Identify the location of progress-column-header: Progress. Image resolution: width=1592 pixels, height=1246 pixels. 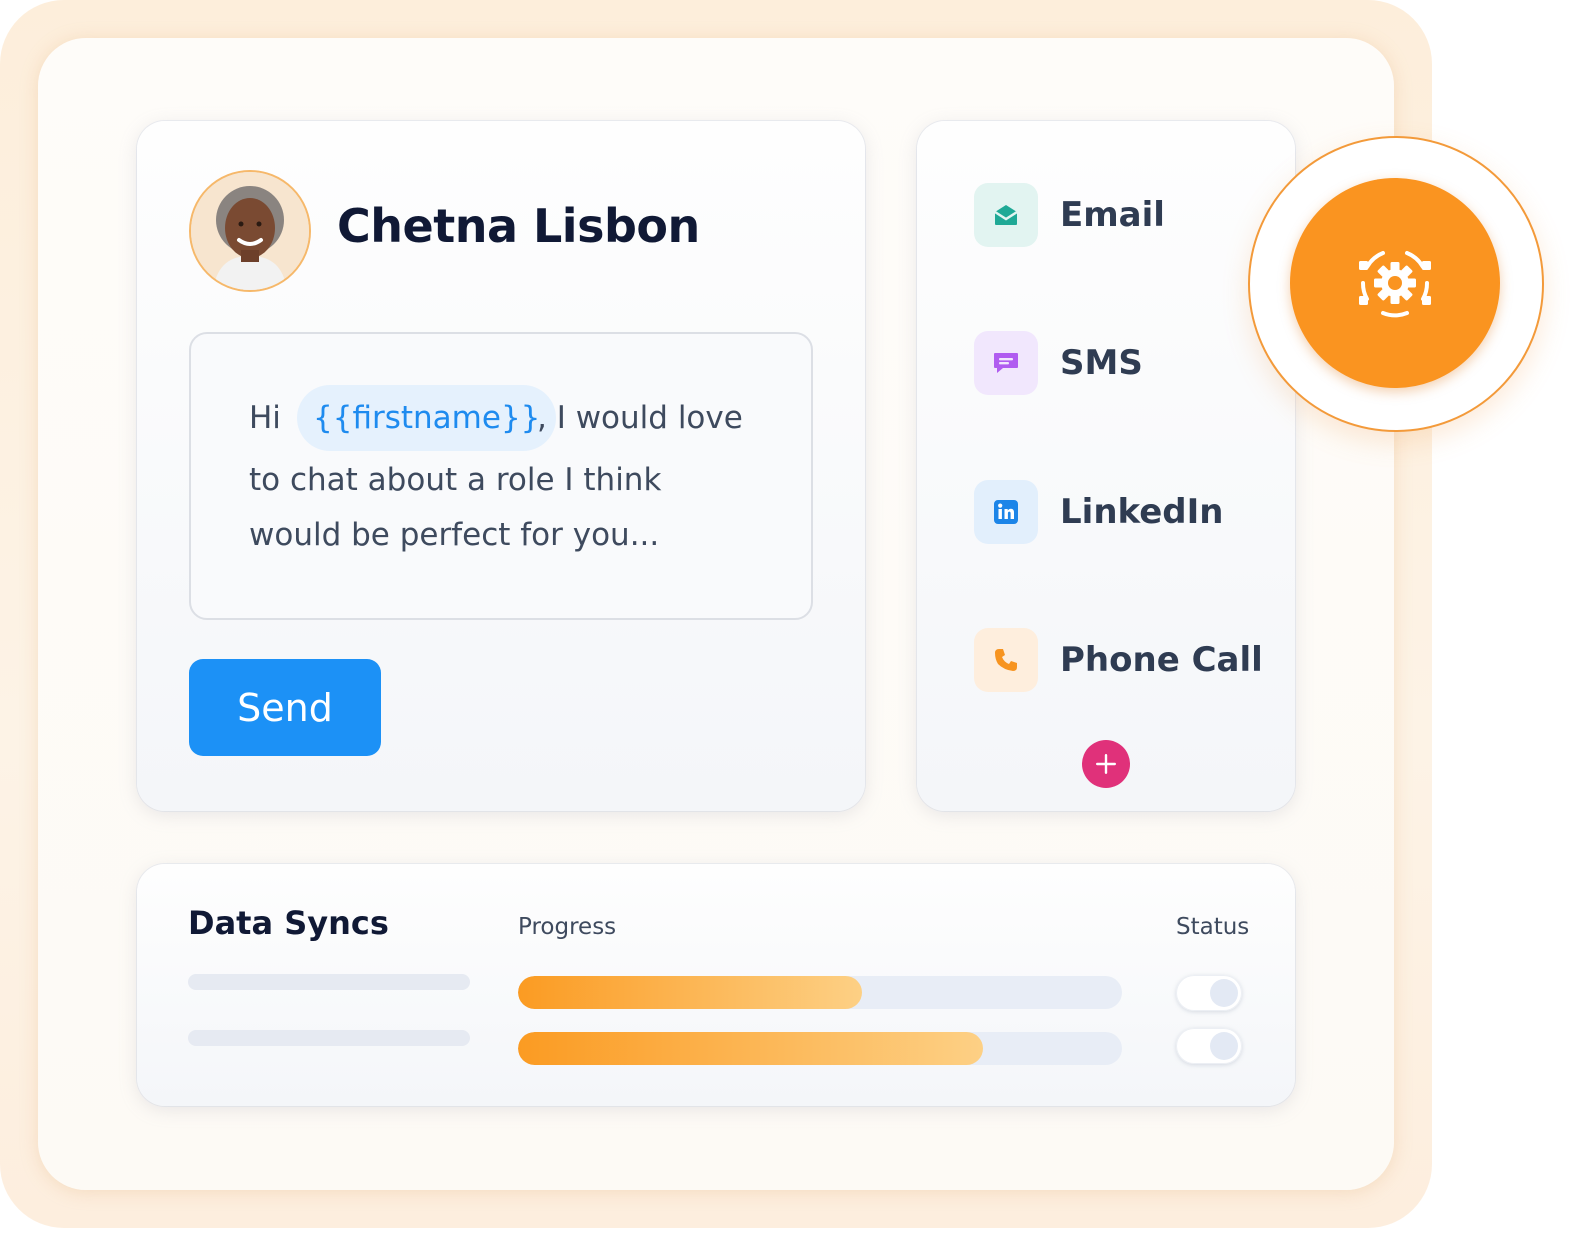
(567, 927).